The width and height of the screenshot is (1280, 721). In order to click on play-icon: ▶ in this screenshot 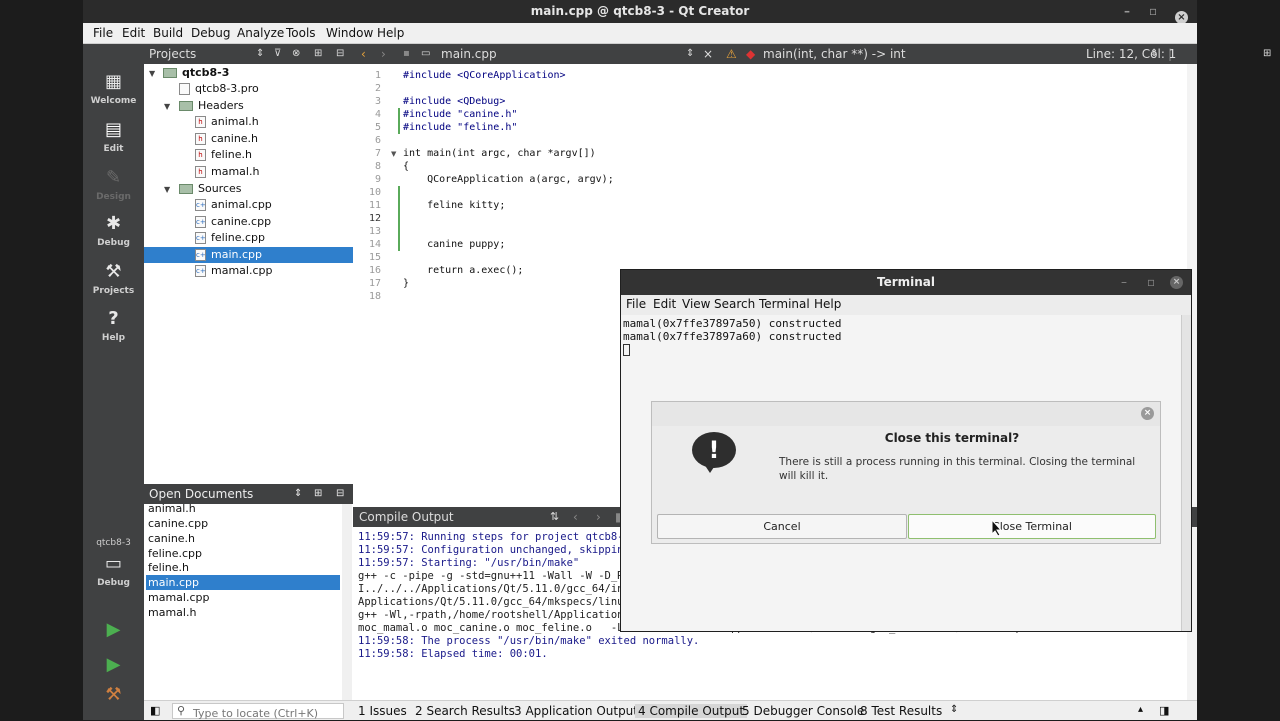, I will do `click(113, 629)`.